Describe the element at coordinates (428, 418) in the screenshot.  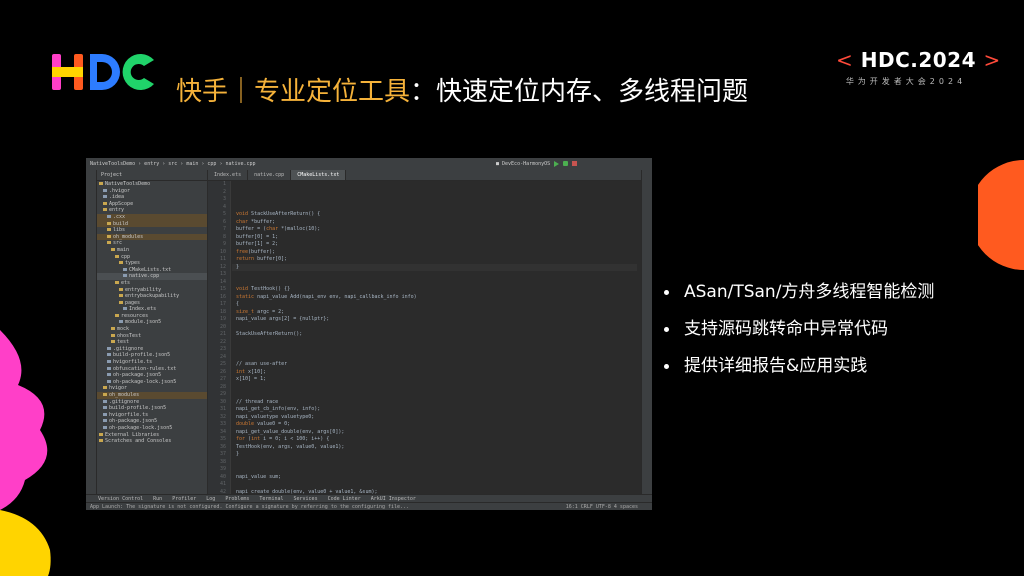
I see `code-line: 32 napi_valuetype valuetype0;` at that location.